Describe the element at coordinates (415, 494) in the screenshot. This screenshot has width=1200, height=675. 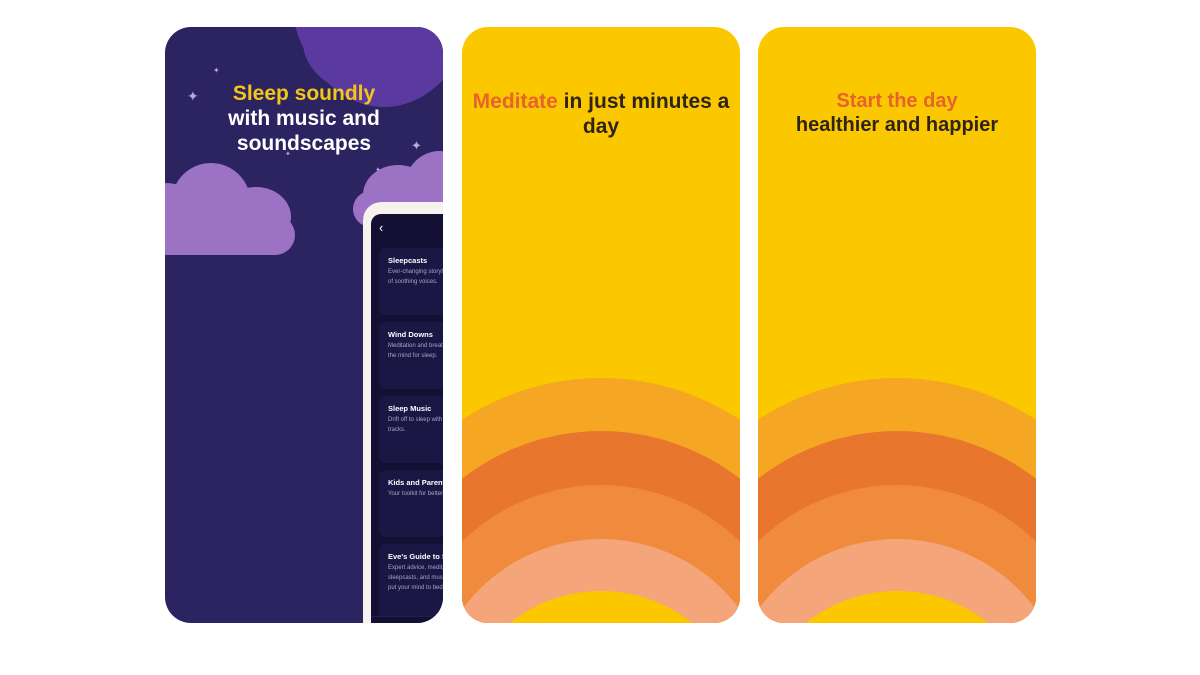
I see `card-desc: Your toolkit for better bedtimes.` at that location.